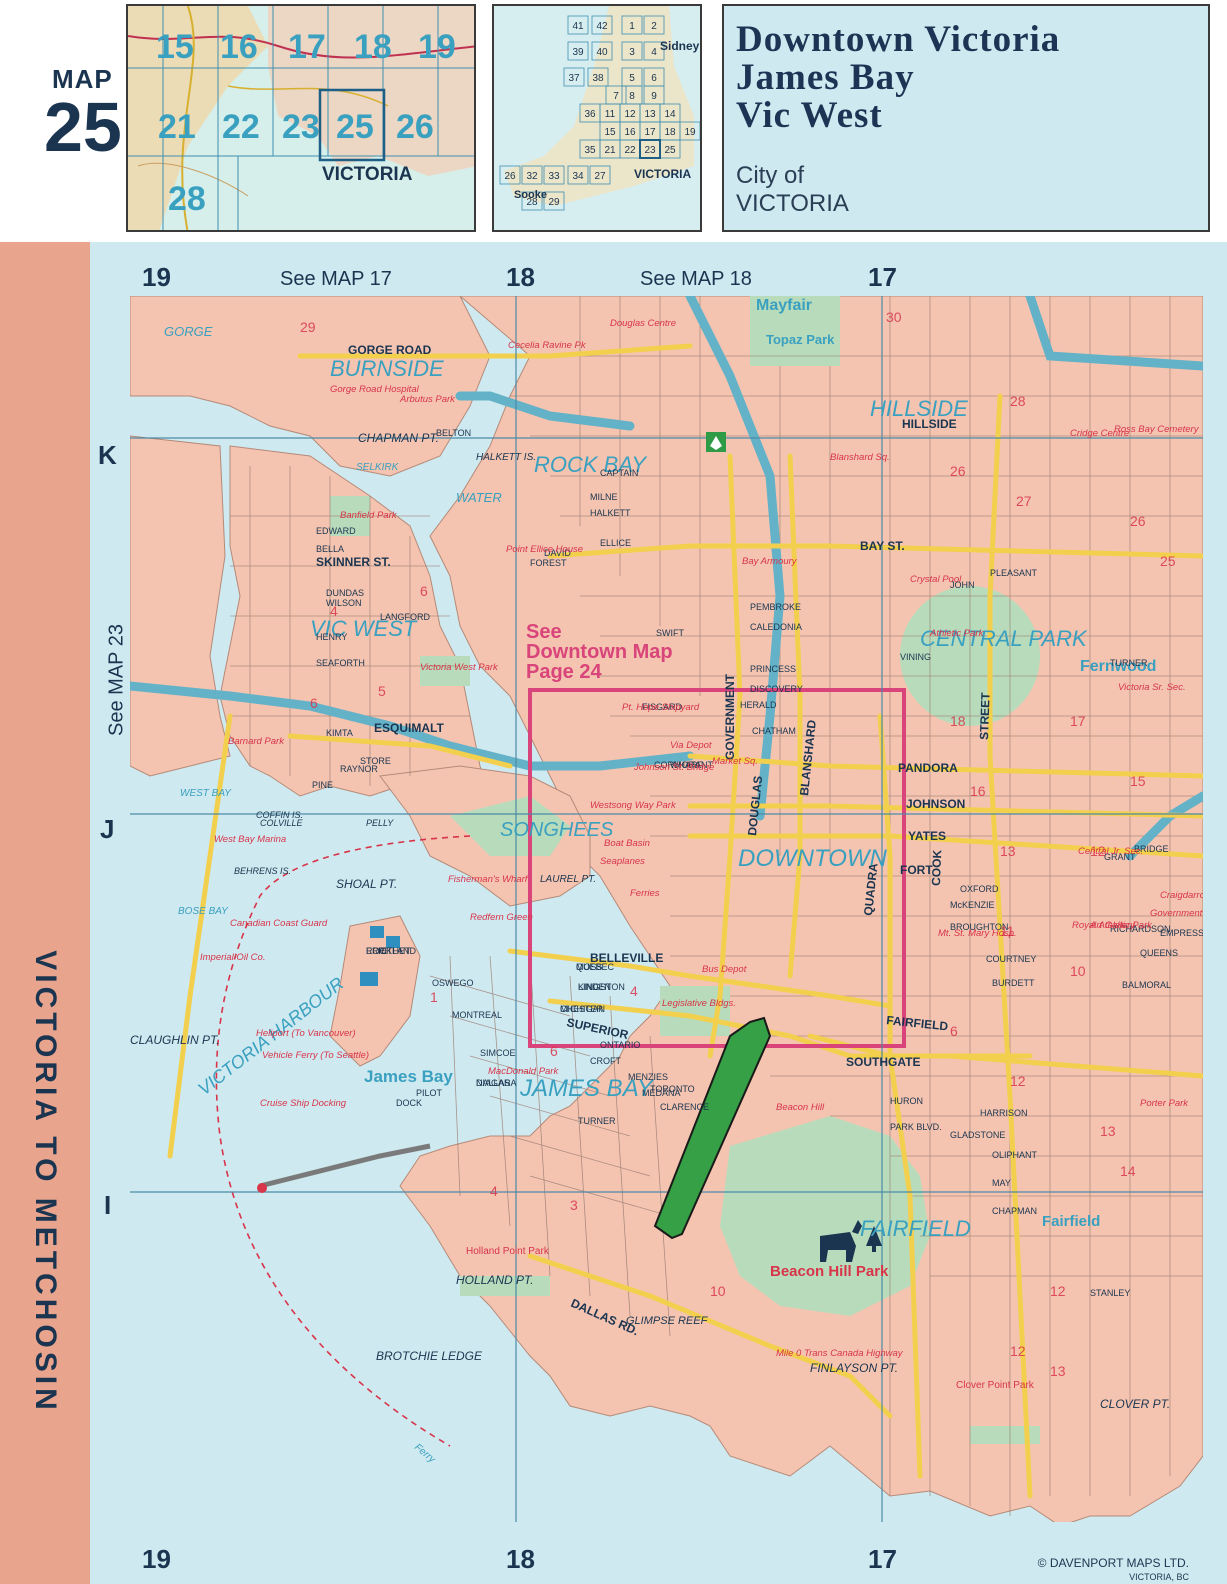 The height and width of the screenshot is (1584, 1227). I want to click on point-label: BEHRENS IS., so click(262, 871).